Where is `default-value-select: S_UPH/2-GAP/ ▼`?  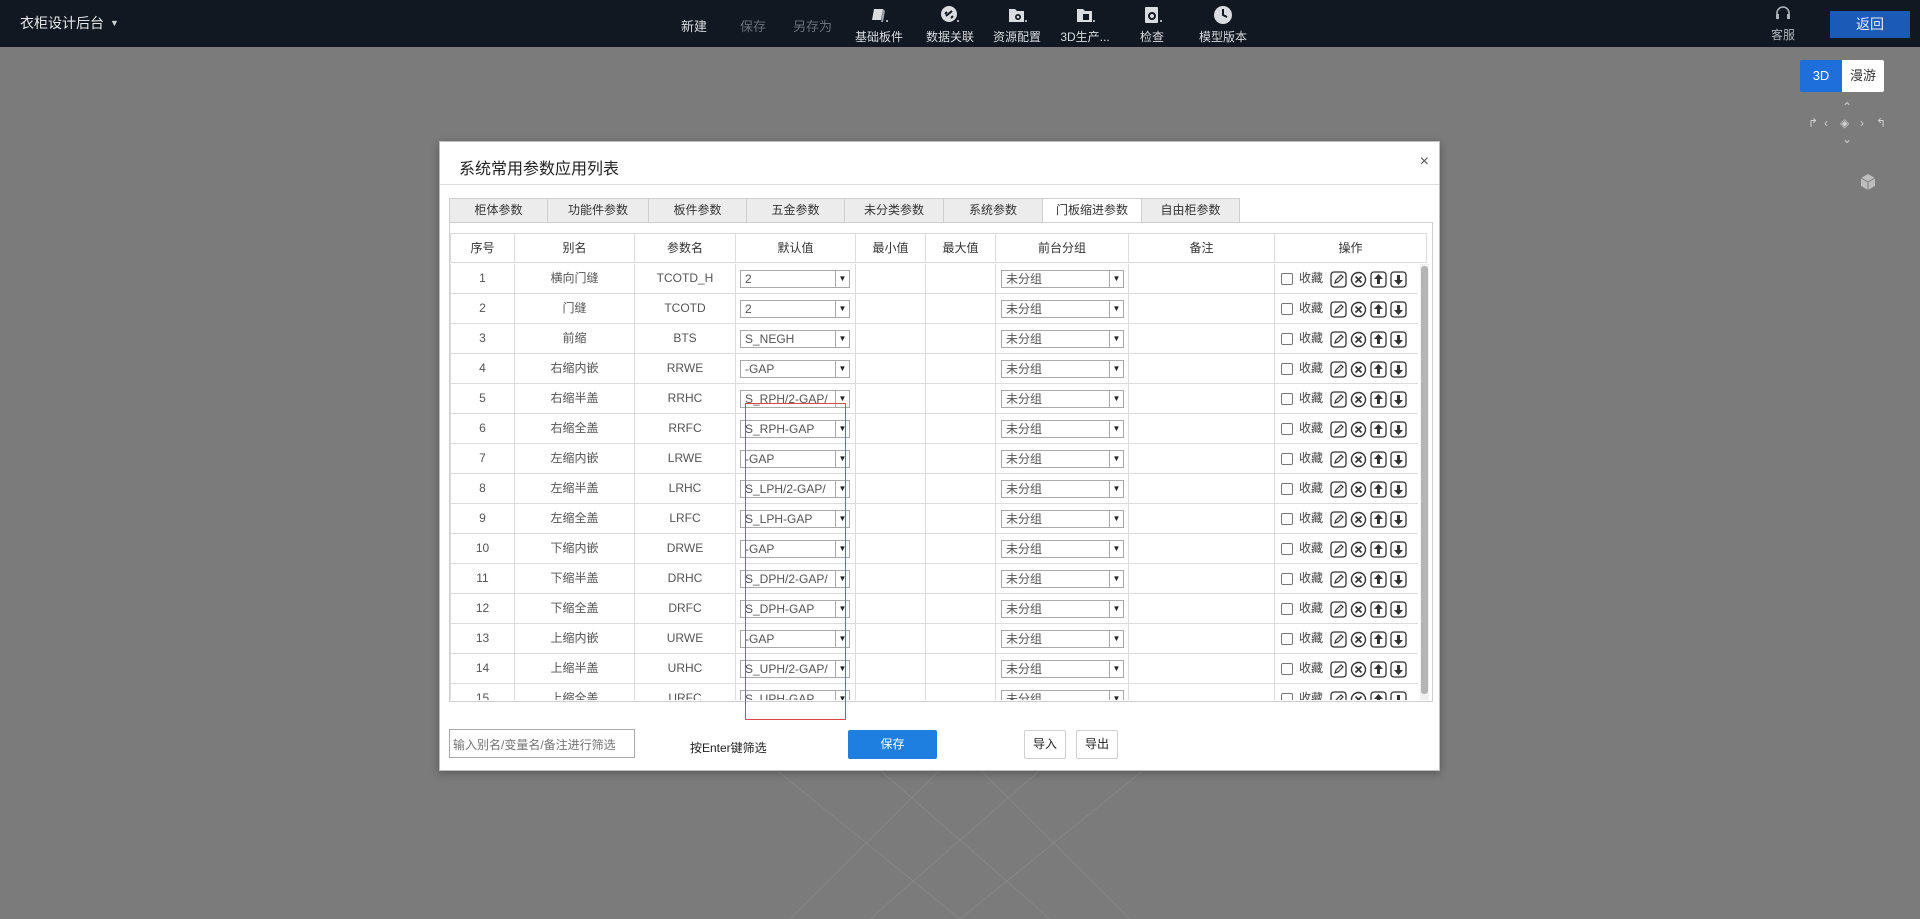
default-value-select: S_UPH/2-GAP/ ▼ is located at coordinates (795, 669).